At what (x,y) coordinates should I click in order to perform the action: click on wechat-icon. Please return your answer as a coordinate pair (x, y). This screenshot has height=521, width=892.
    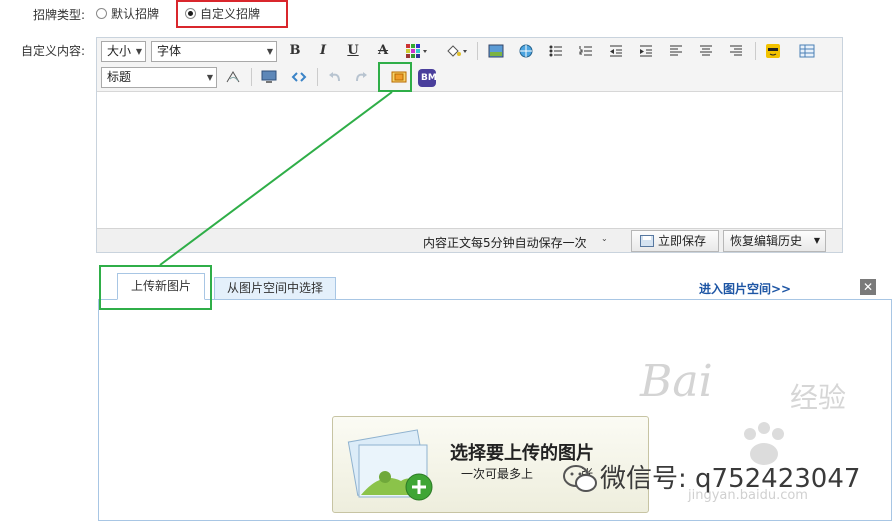
    Looking at the image, I should click on (580, 480).